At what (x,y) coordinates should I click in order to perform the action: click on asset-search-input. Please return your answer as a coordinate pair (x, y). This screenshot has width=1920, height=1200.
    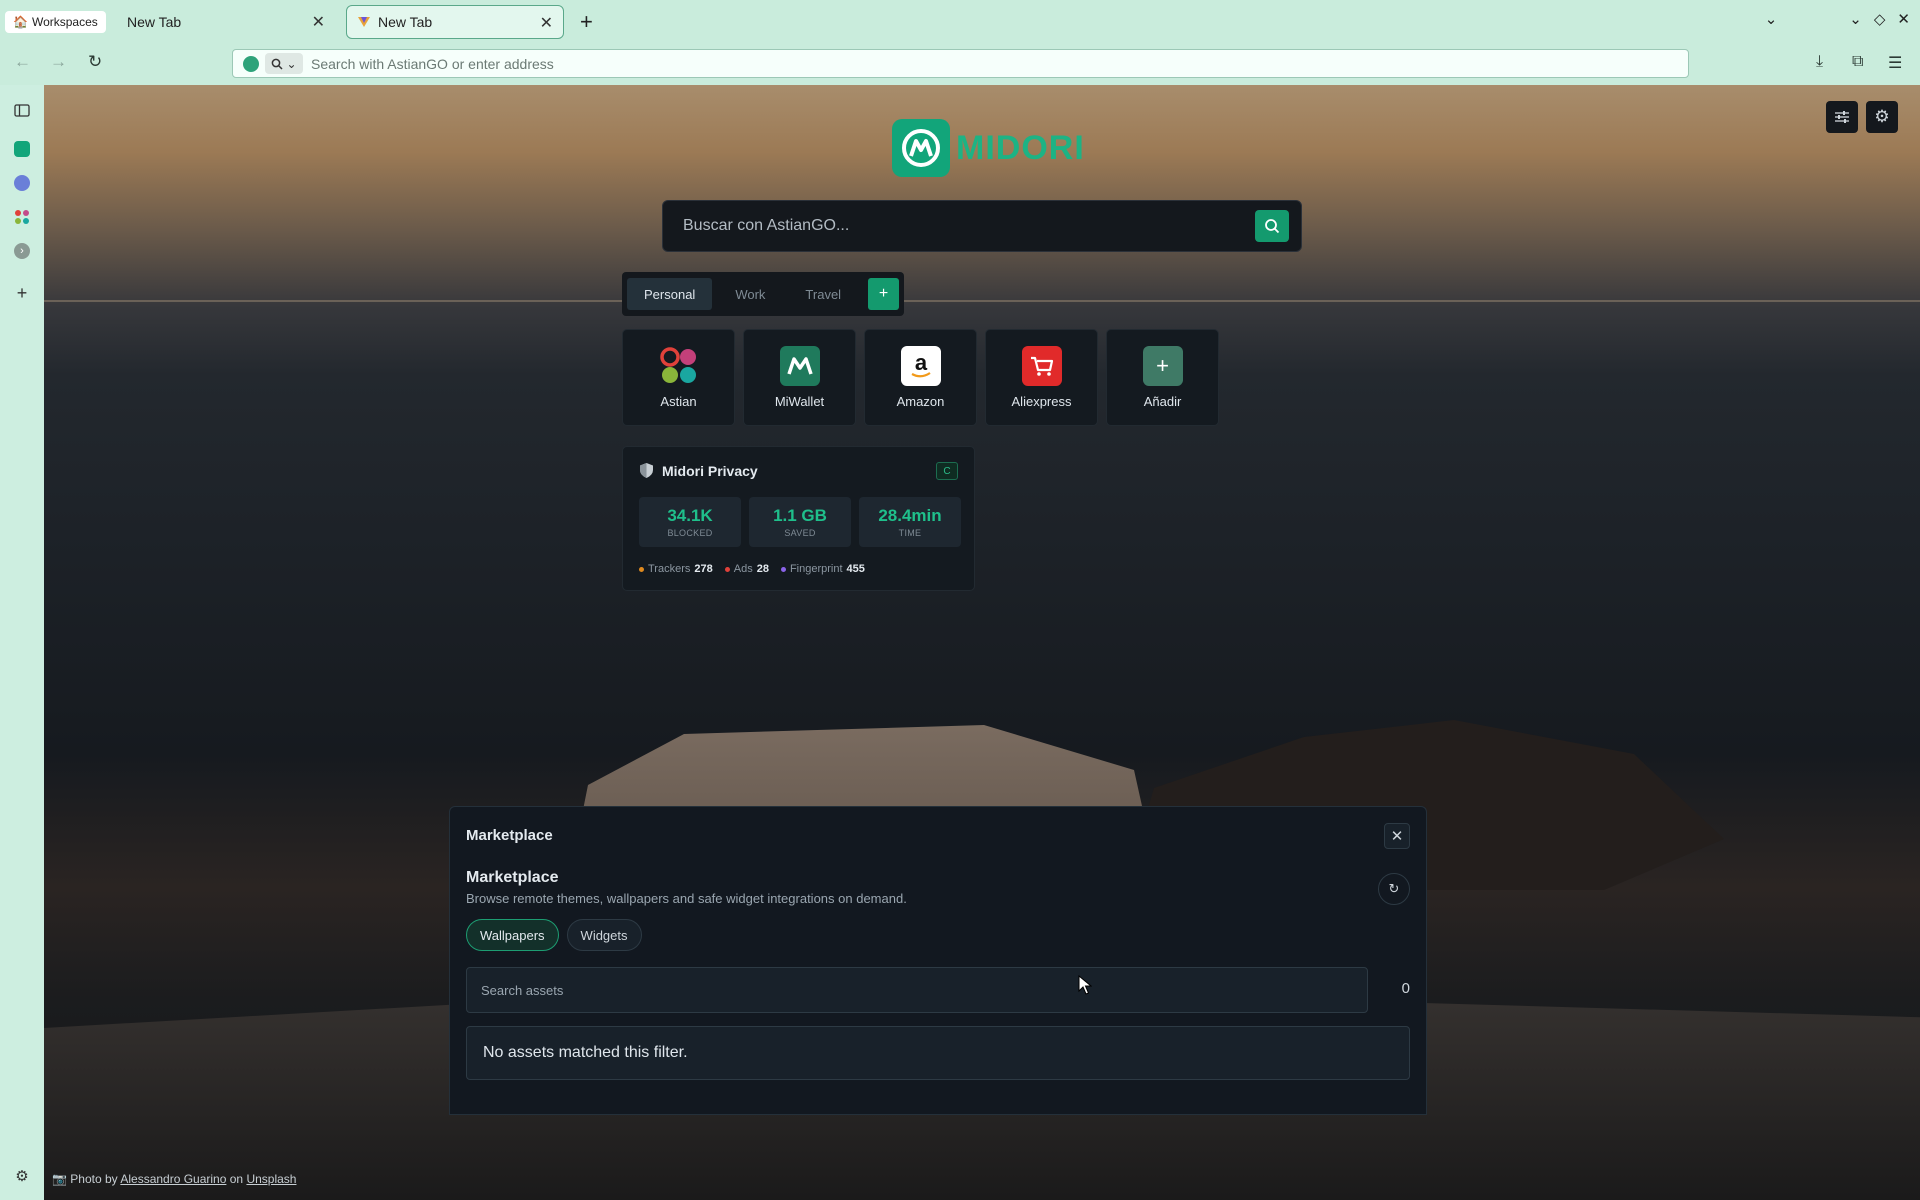
    Looking at the image, I should click on (917, 990).